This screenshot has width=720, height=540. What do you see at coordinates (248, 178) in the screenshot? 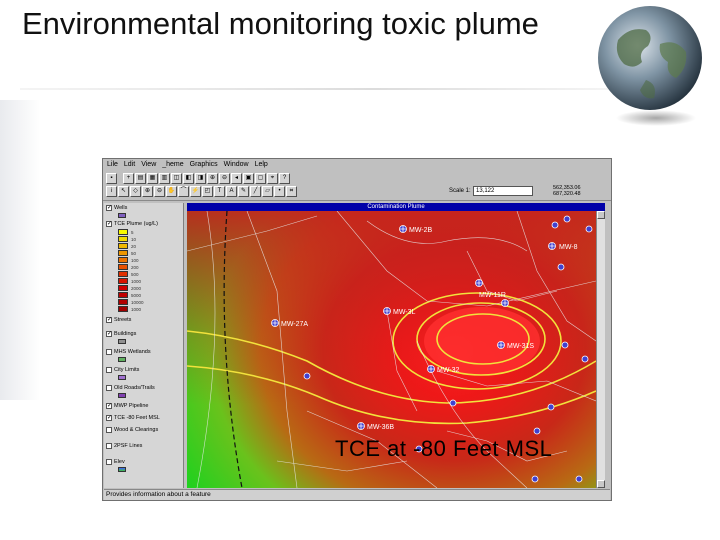
I see `select-features-icon: ▣` at bounding box center [248, 178].